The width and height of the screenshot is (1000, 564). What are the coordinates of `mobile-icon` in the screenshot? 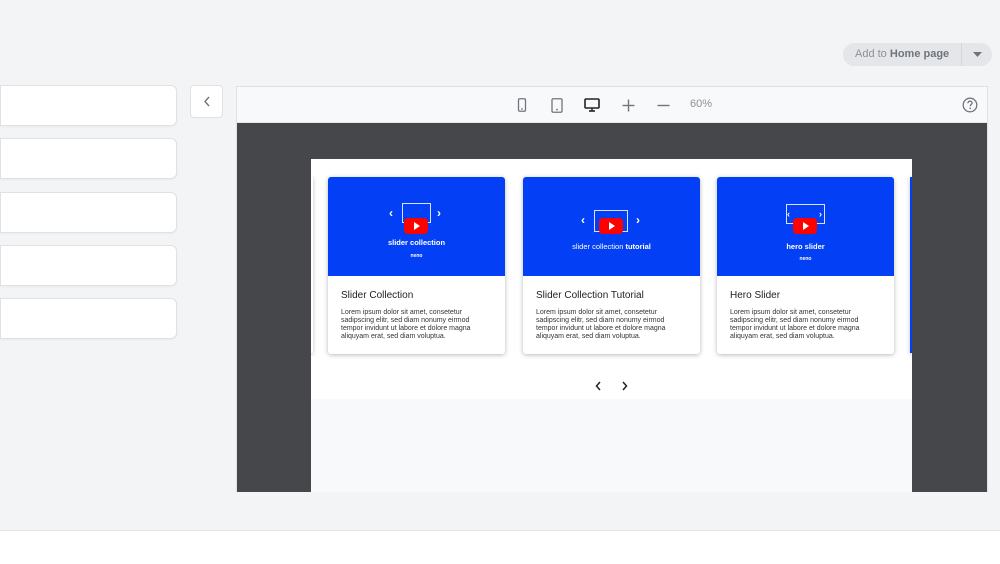 It's located at (522, 105).